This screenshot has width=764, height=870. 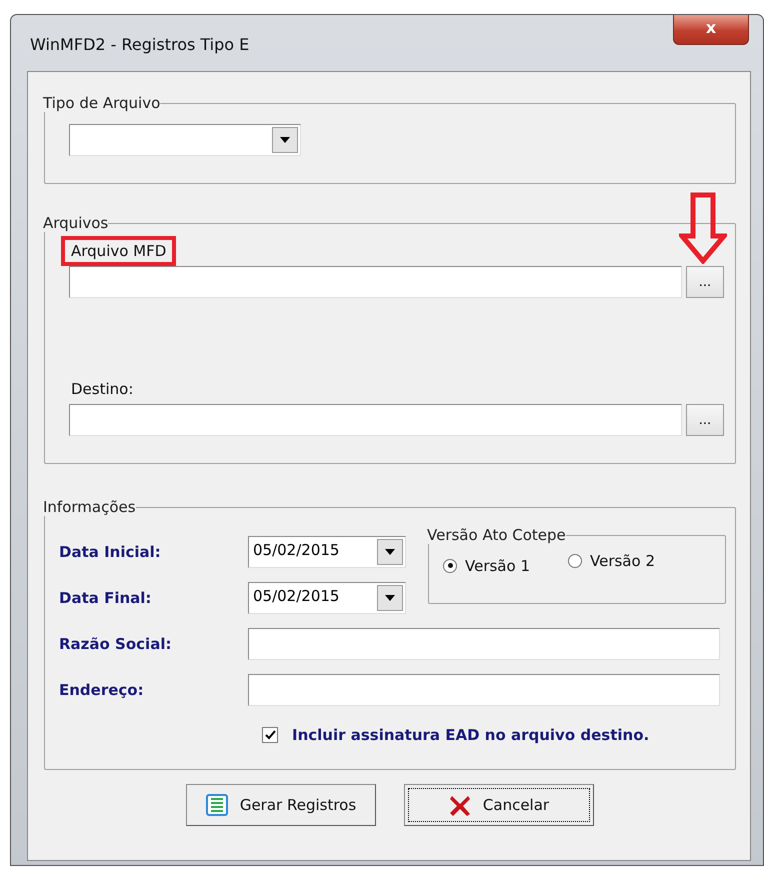 I want to click on version-radio: Versão 1, so click(x=486, y=565).